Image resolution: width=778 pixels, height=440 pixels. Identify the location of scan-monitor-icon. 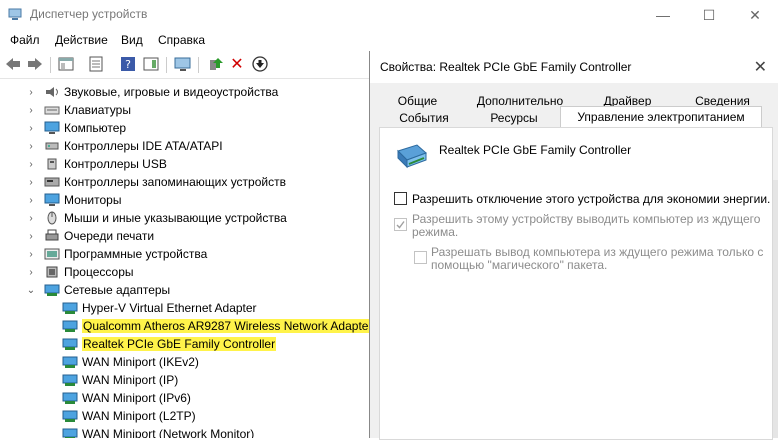
(182, 64).